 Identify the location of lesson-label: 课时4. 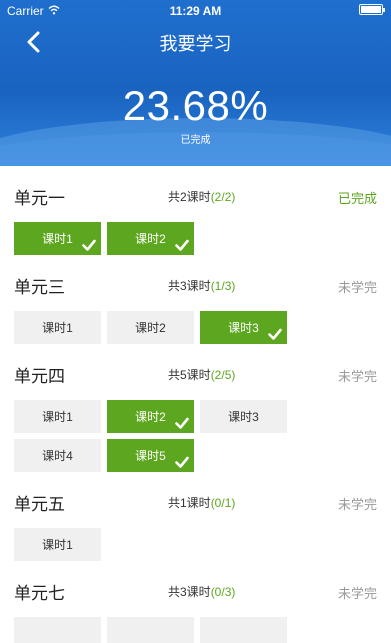
(57, 456).